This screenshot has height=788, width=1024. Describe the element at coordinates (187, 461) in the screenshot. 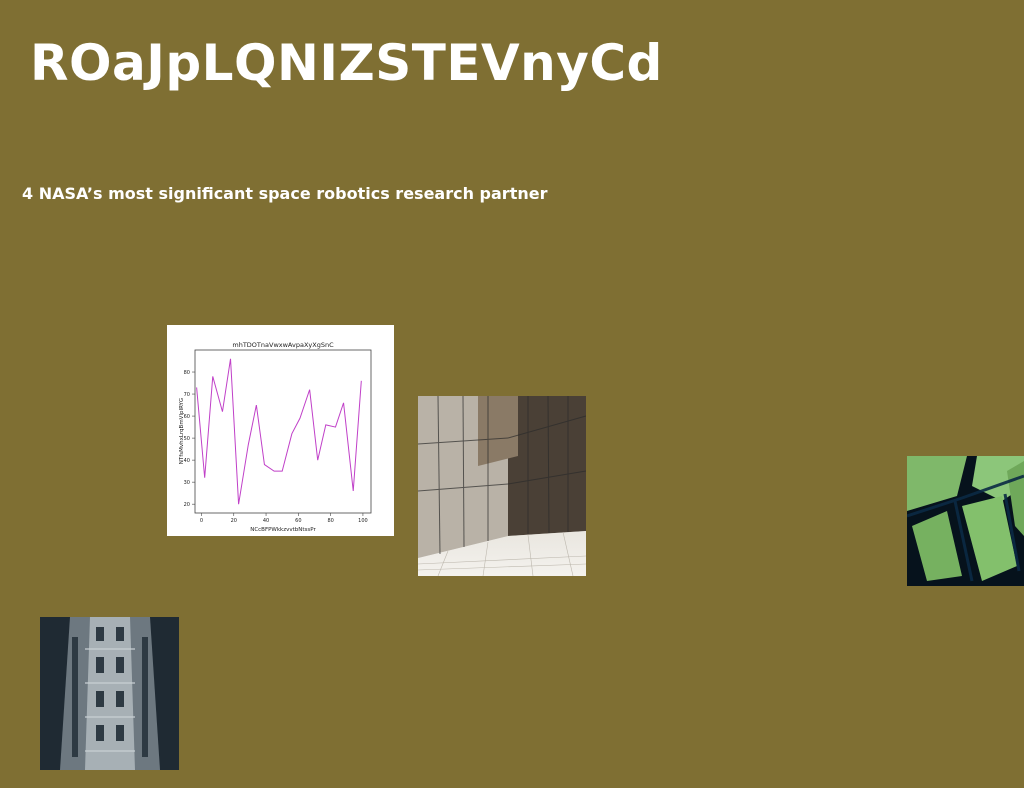

I see `y-tick-label: 40` at that location.